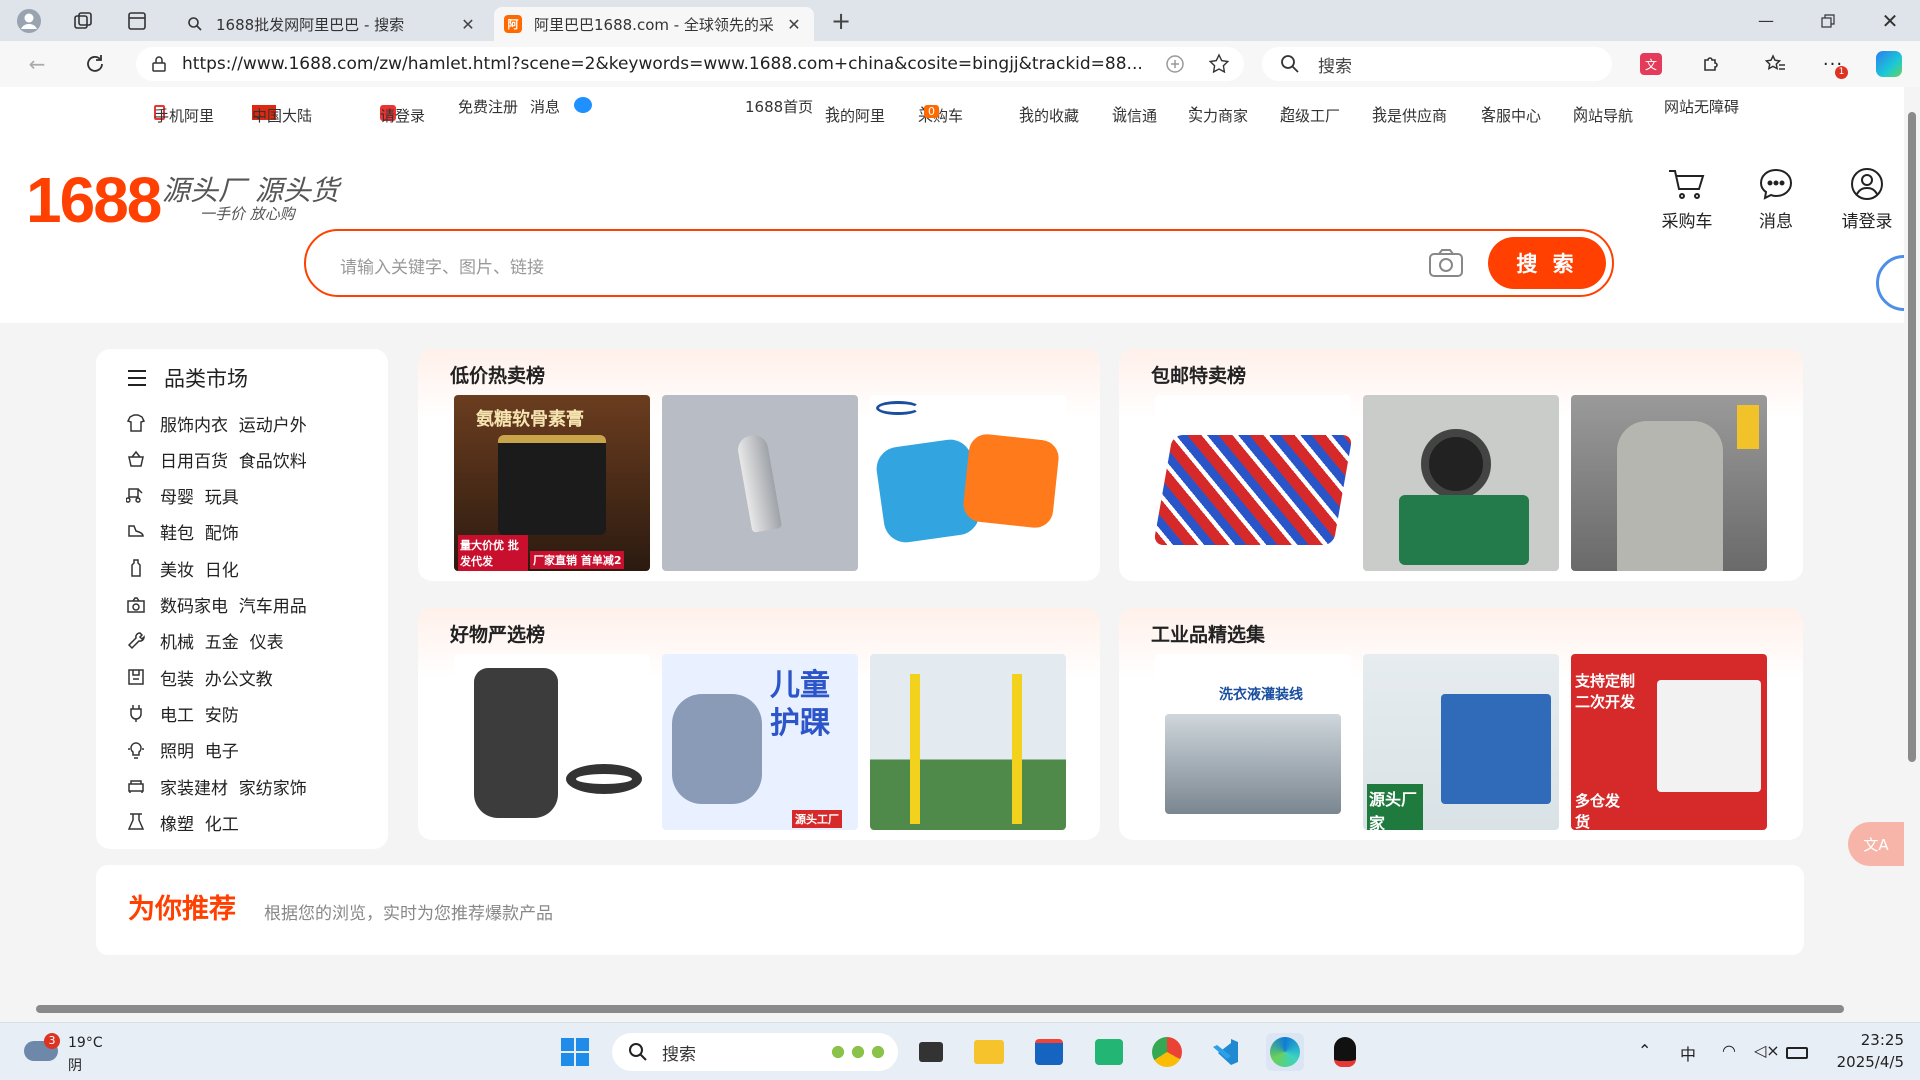 The width and height of the screenshot is (1920, 1080). Describe the element at coordinates (95, 64) in the screenshot. I see `refresh-button` at that location.